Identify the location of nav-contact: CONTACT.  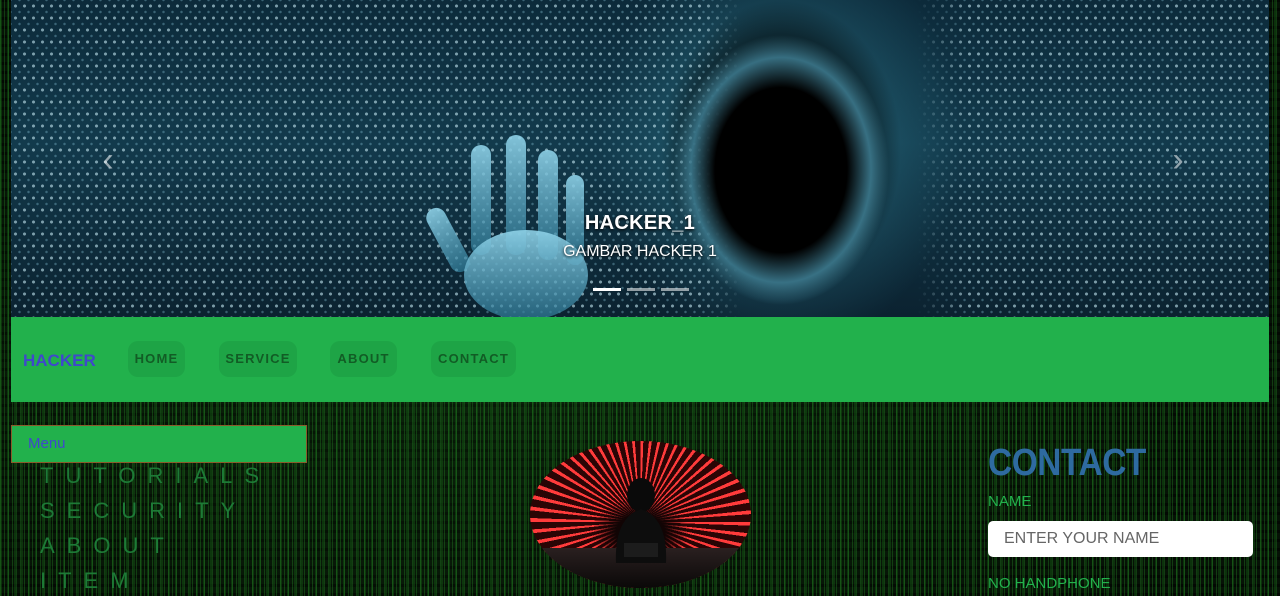
(473, 359).